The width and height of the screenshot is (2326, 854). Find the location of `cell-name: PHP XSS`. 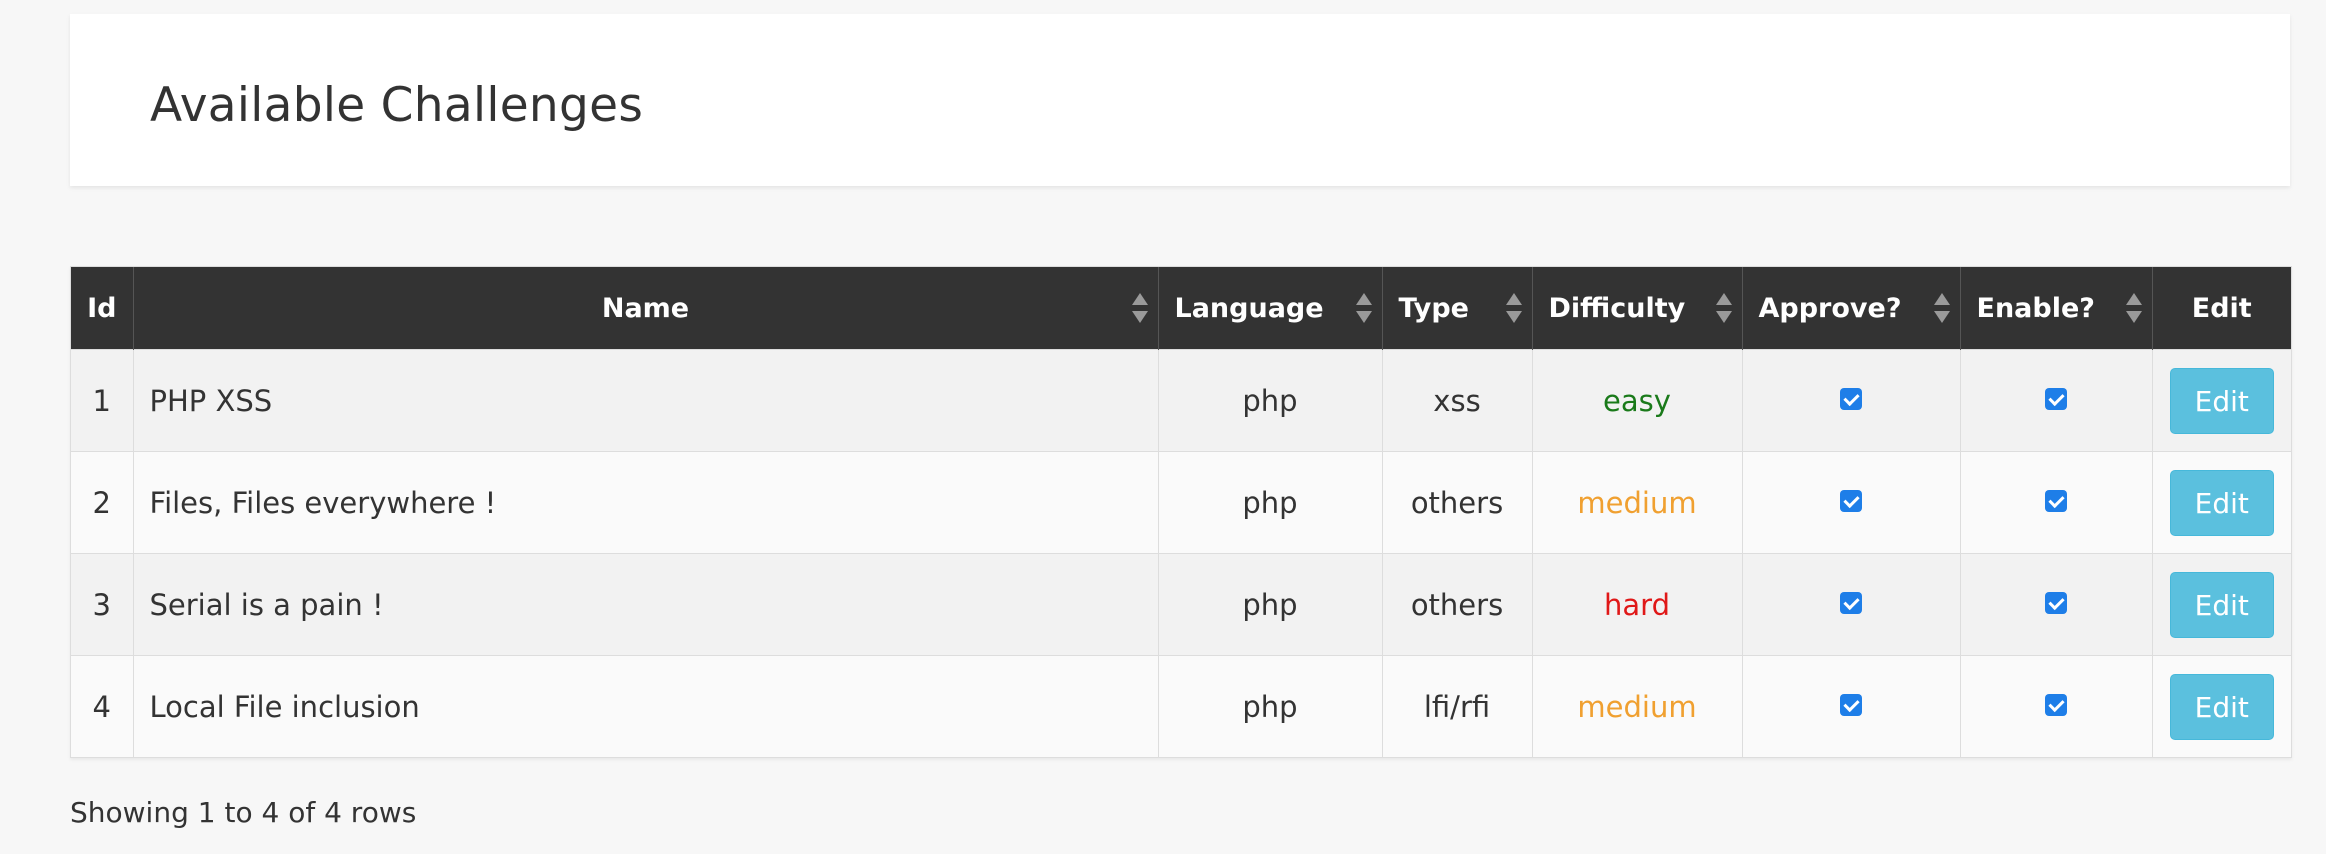

cell-name: PHP XSS is located at coordinates (645, 400).